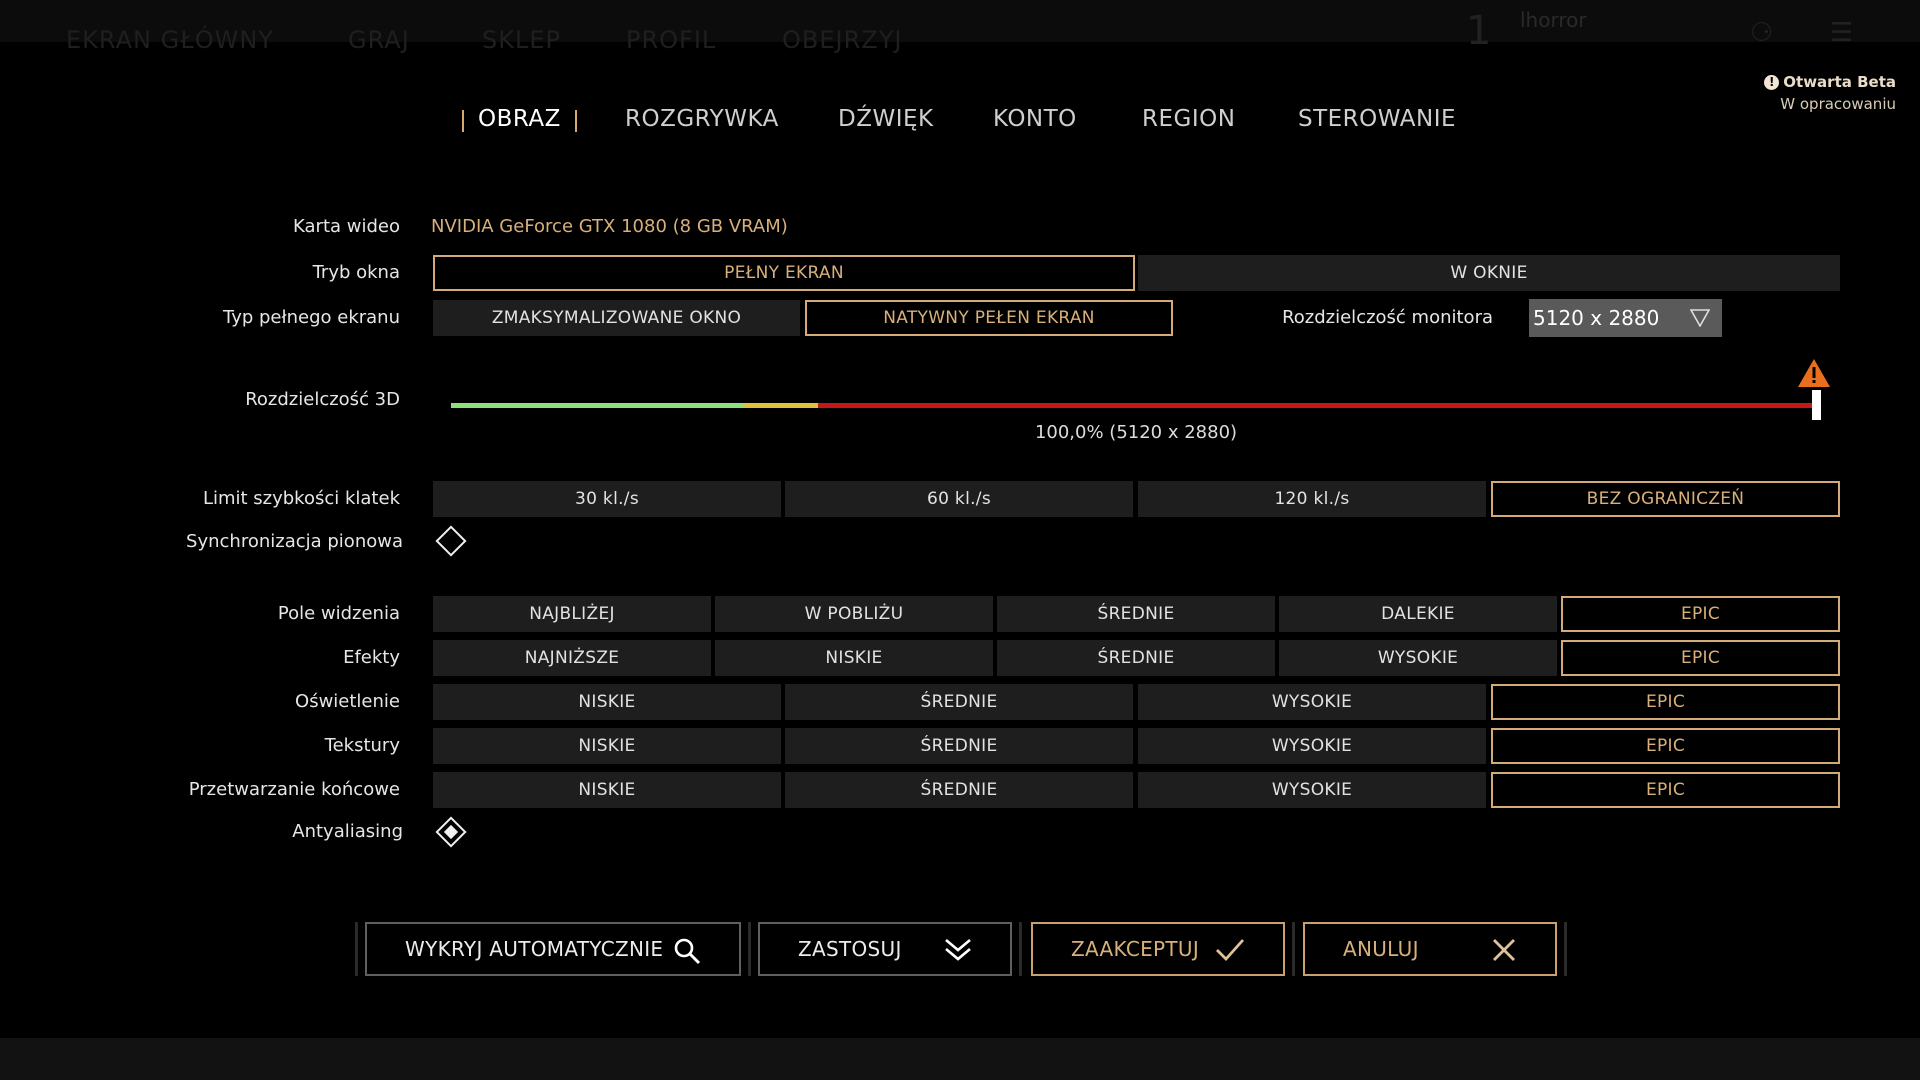 The width and height of the screenshot is (1920, 1080). Describe the element at coordinates (338, 613) in the screenshot. I see `view-distance-label: Pole widzenia` at that location.